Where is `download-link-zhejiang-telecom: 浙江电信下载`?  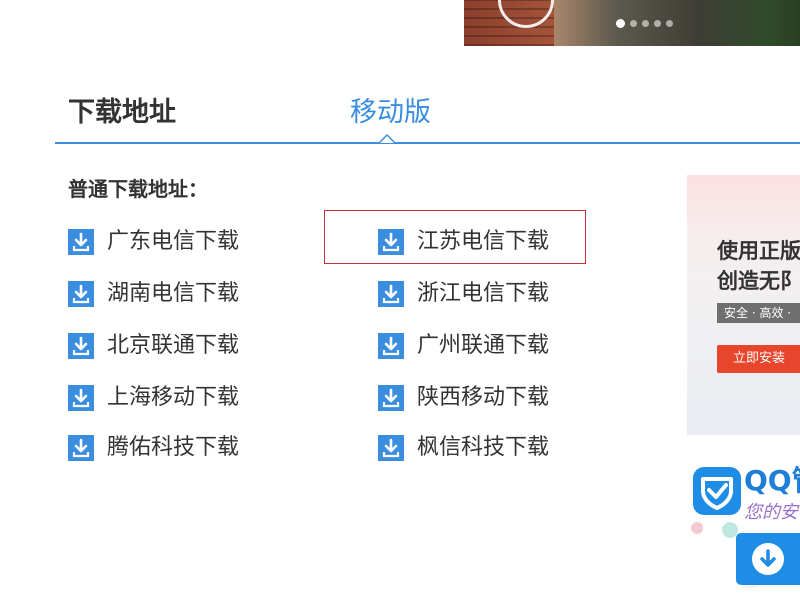 download-link-zhejiang-telecom: 浙江电信下载 is located at coordinates (463, 294).